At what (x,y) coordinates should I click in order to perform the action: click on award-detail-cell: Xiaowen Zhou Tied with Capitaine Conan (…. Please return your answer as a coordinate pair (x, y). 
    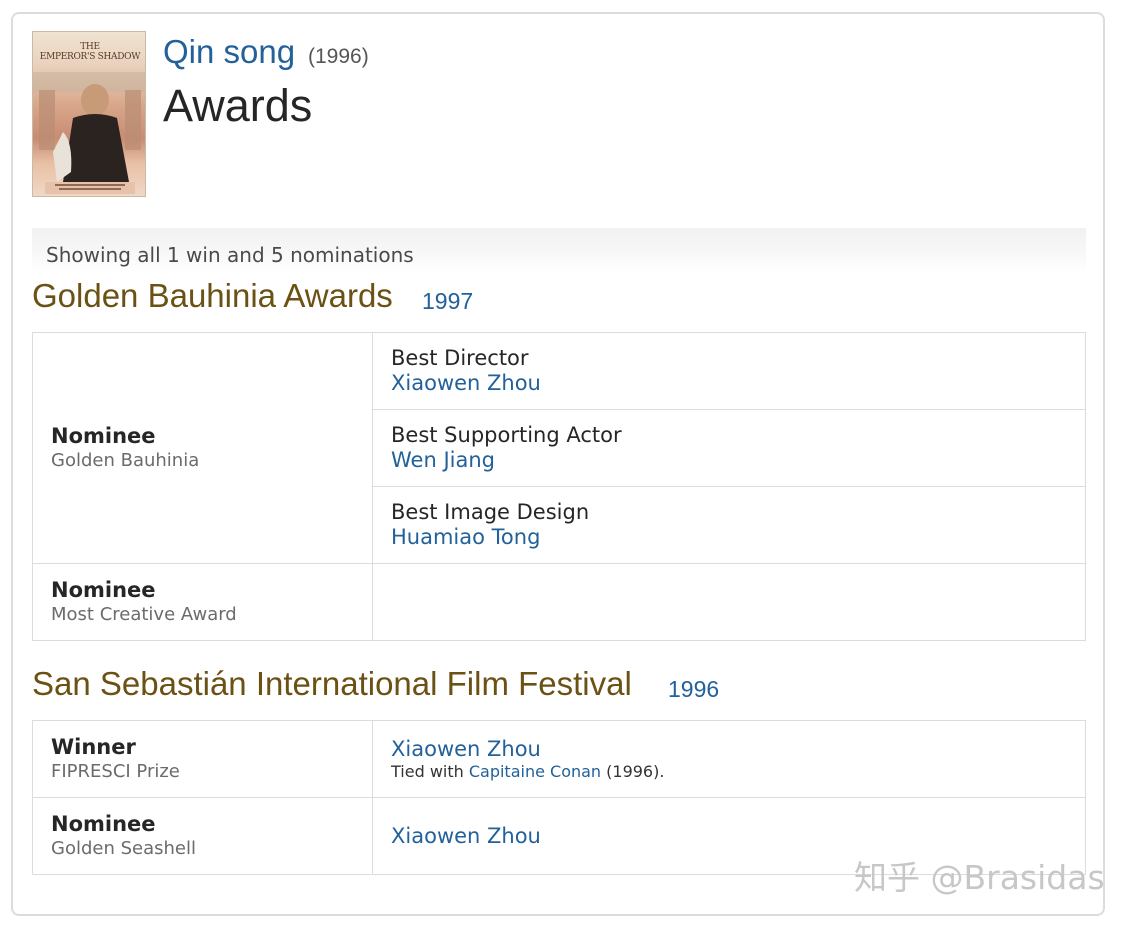
    Looking at the image, I should click on (729, 759).